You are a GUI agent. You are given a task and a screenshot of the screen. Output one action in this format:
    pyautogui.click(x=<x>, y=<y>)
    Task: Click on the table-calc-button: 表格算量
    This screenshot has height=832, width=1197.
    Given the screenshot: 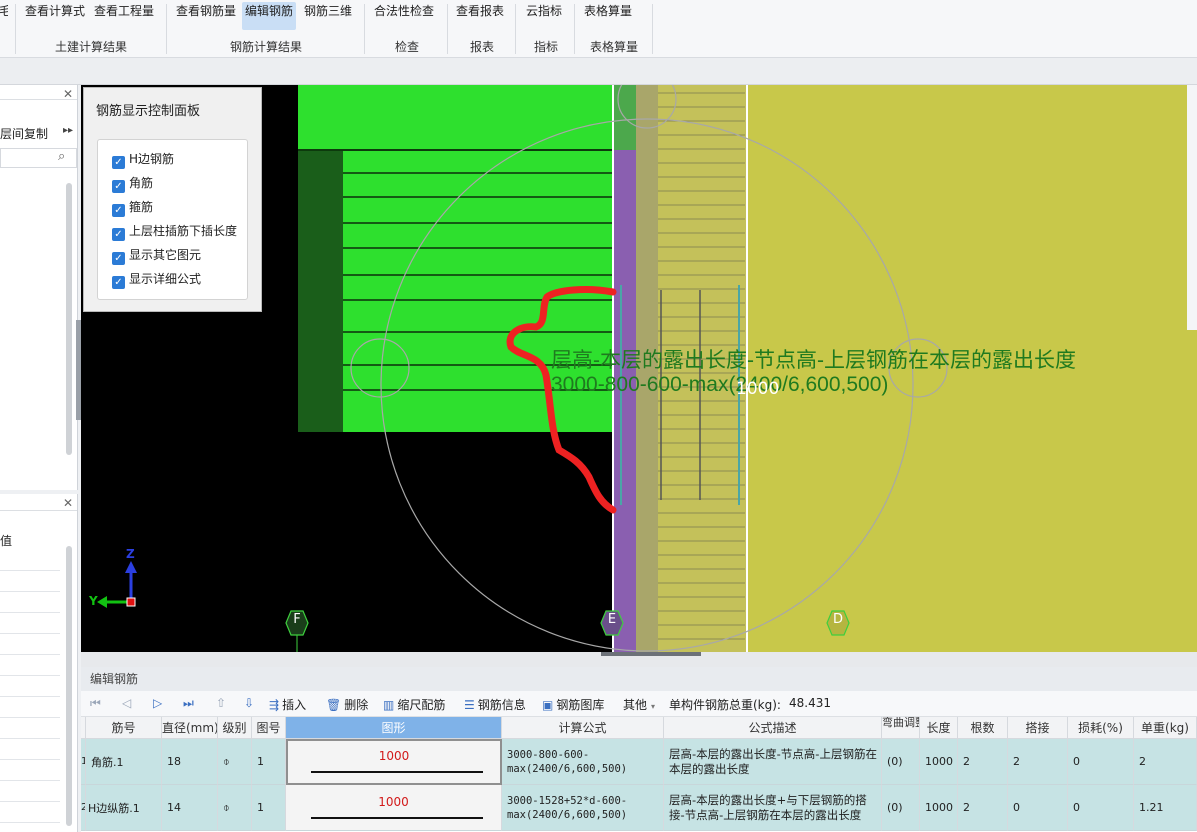 What is the action you would take?
    pyautogui.click(x=608, y=16)
    